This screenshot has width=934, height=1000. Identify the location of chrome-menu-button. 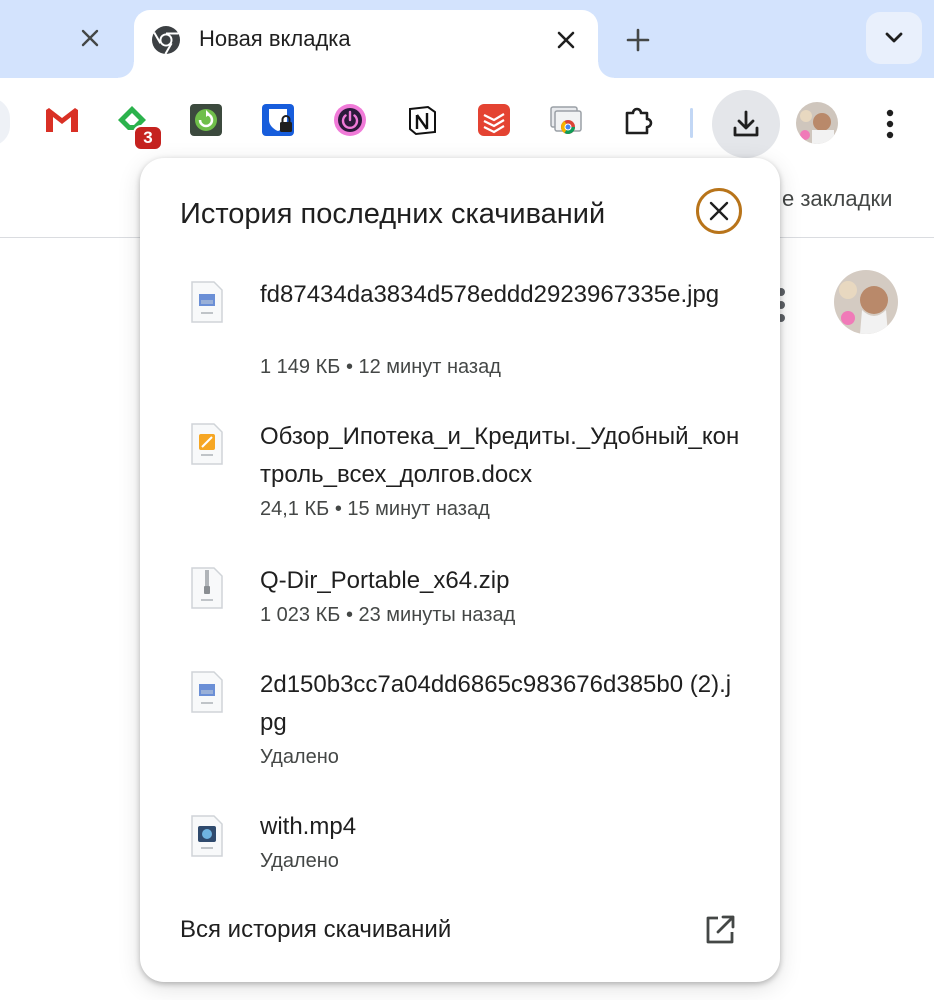
(890, 124).